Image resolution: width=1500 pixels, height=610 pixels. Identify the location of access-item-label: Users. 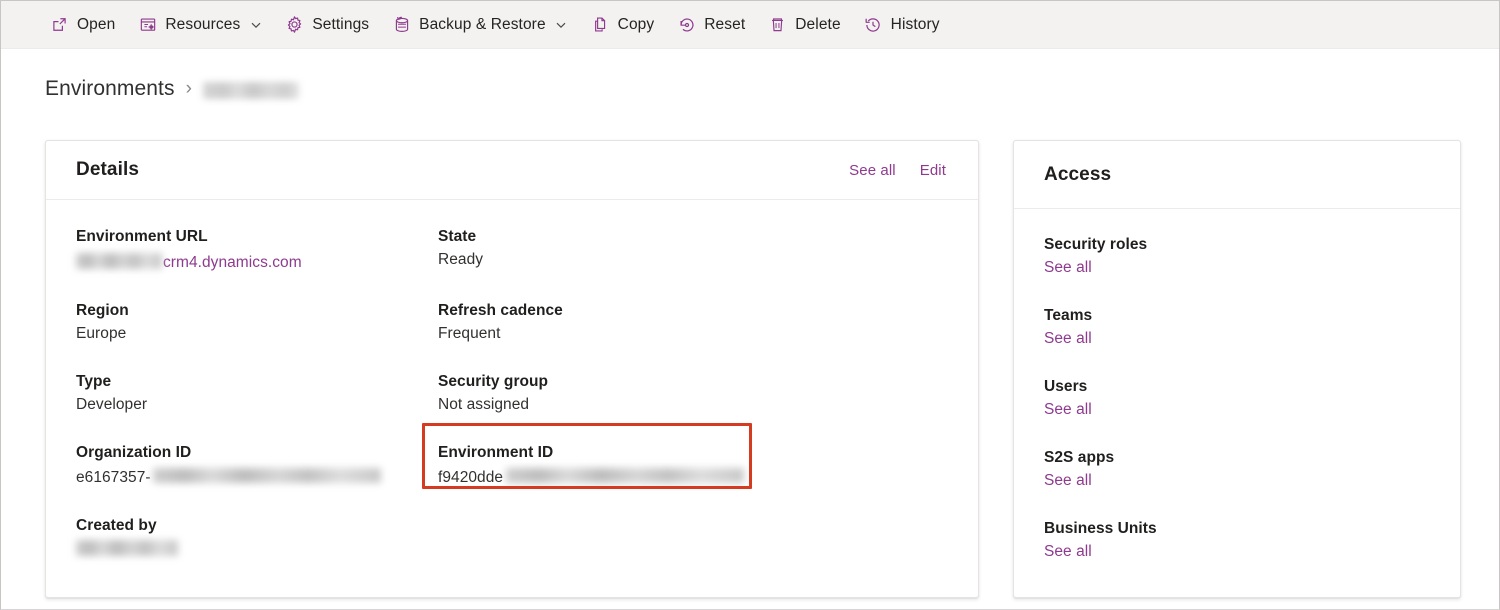
(1066, 386).